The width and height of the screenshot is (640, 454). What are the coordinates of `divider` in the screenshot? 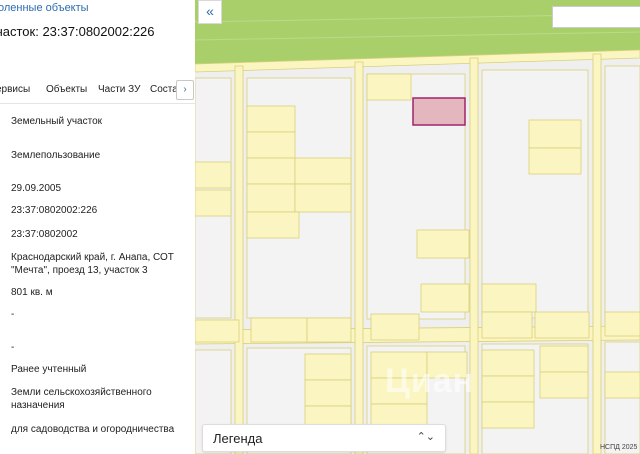 It's located at (97, 103).